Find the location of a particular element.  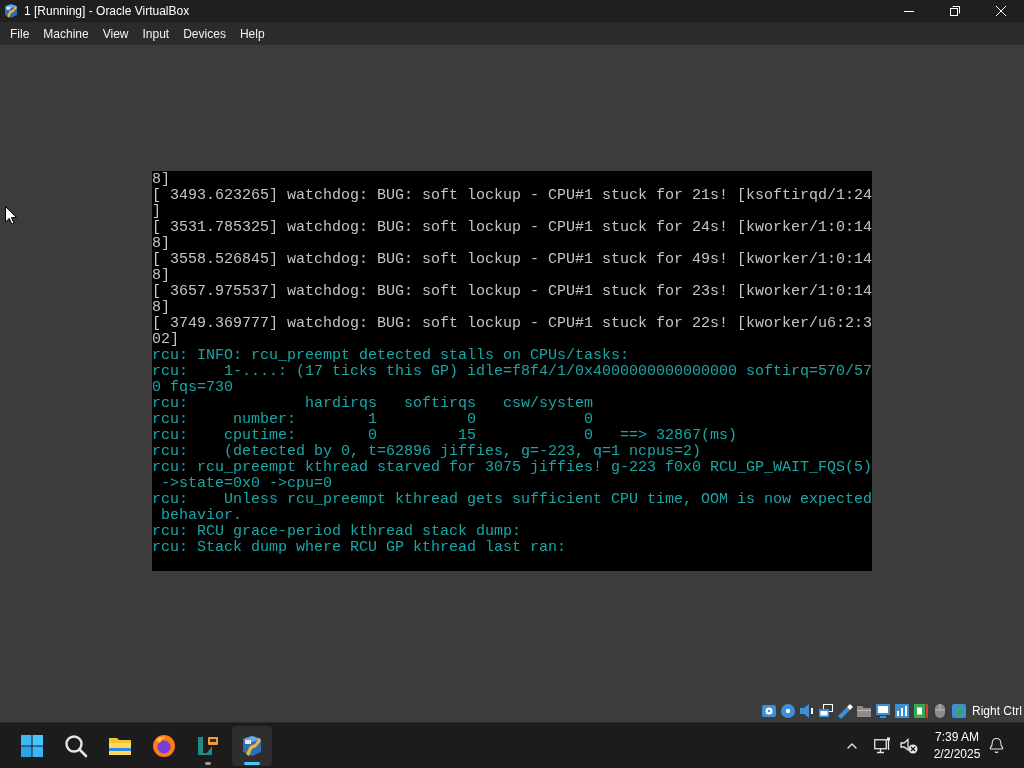

menu-item: Devices is located at coordinates (204, 33).